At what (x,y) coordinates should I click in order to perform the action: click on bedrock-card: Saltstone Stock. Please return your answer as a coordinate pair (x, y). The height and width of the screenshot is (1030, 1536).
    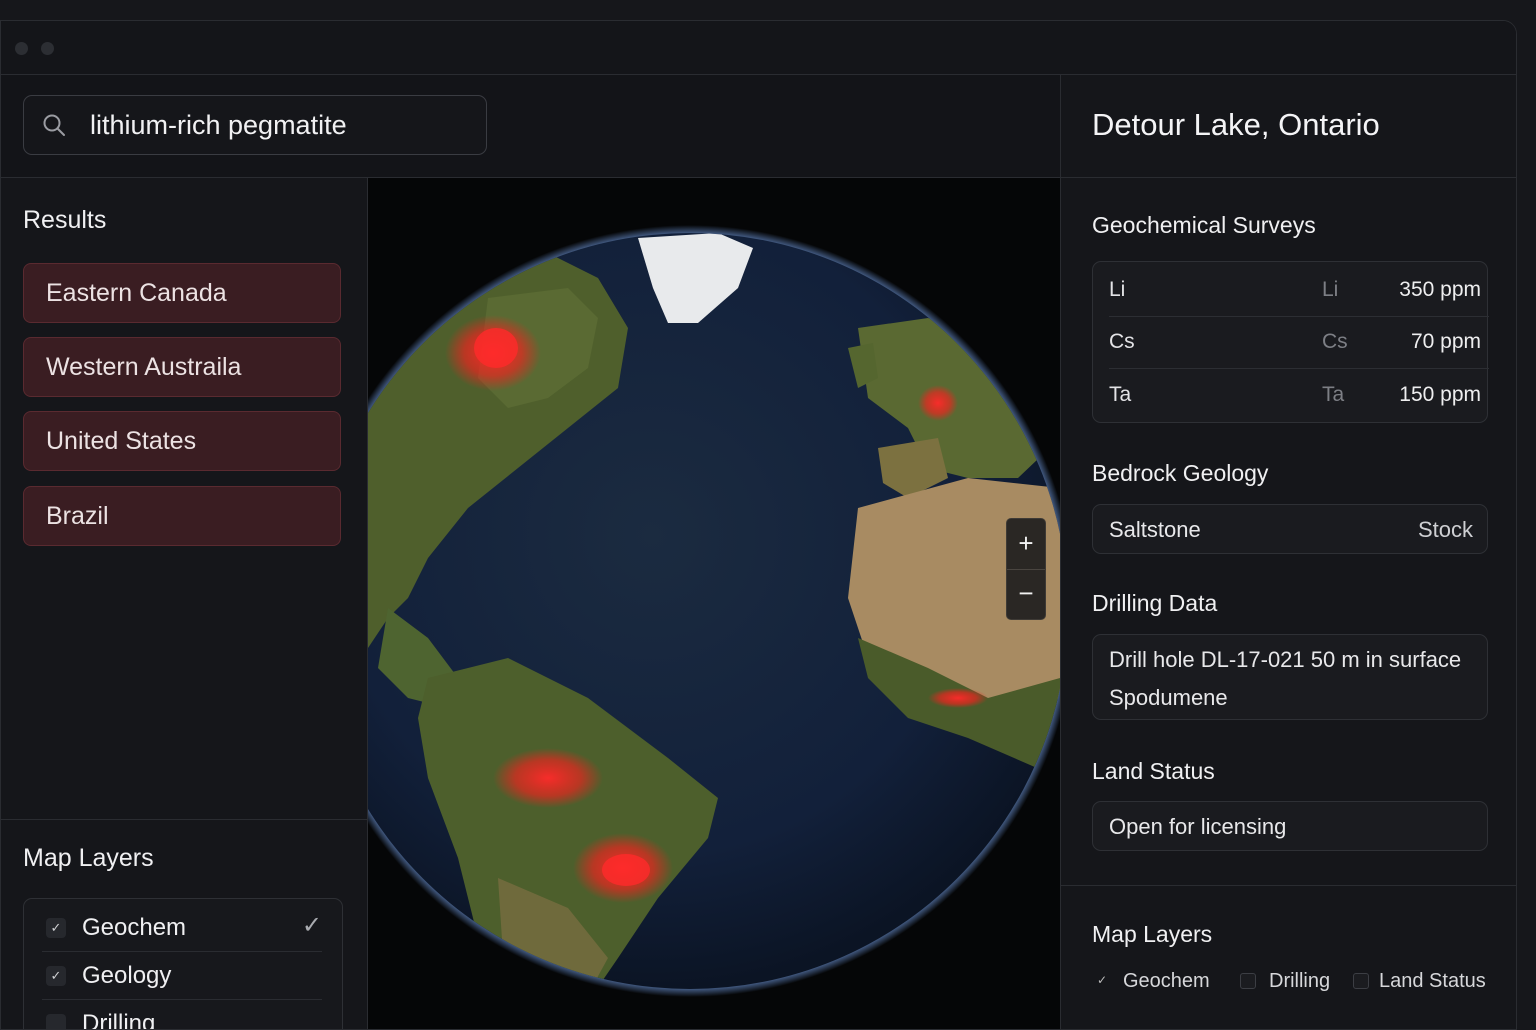
    Looking at the image, I should click on (1290, 529).